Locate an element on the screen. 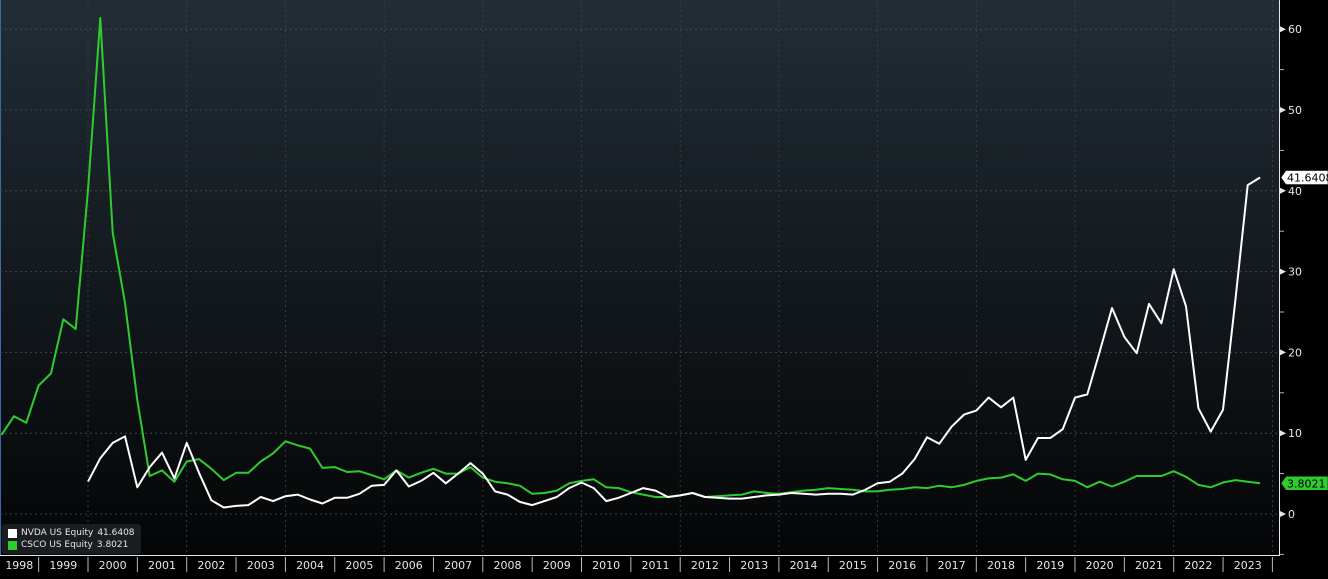 This screenshot has width=1328, height=579. legend-value-nvda: 41.6408 is located at coordinates (116, 533).